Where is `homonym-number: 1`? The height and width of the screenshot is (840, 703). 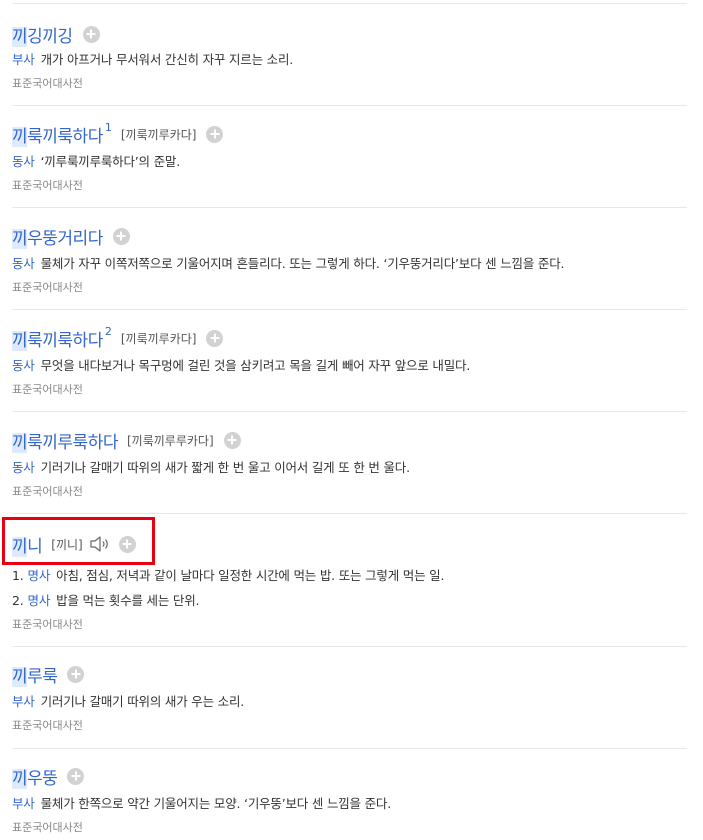
homonym-number: 1 is located at coordinates (108, 127).